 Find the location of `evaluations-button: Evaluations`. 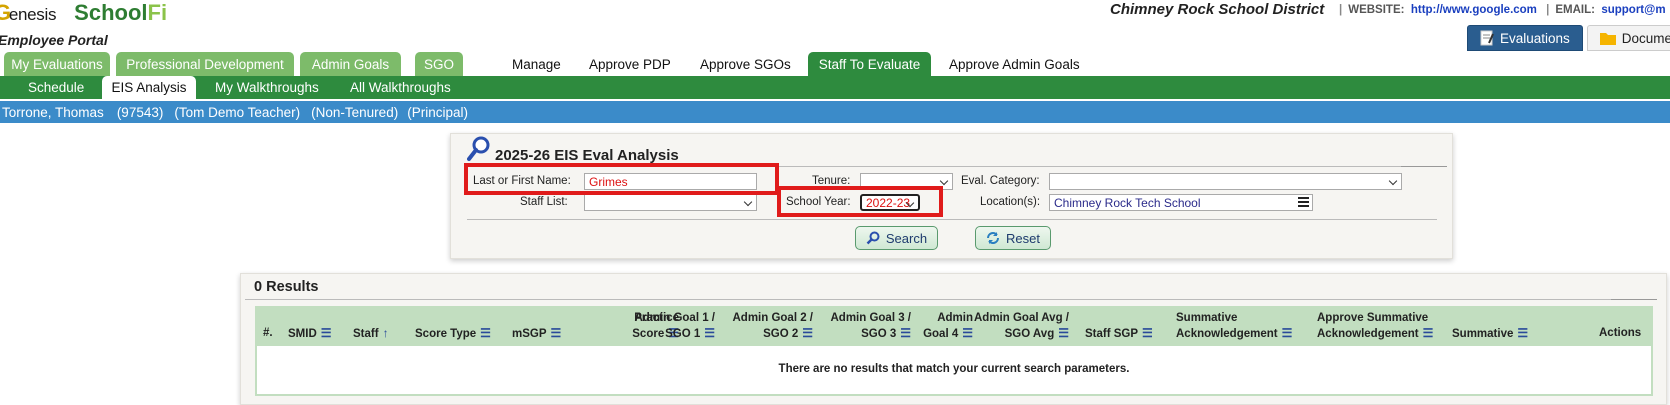

evaluations-button: Evaluations is located at coordinates (1525, 38).